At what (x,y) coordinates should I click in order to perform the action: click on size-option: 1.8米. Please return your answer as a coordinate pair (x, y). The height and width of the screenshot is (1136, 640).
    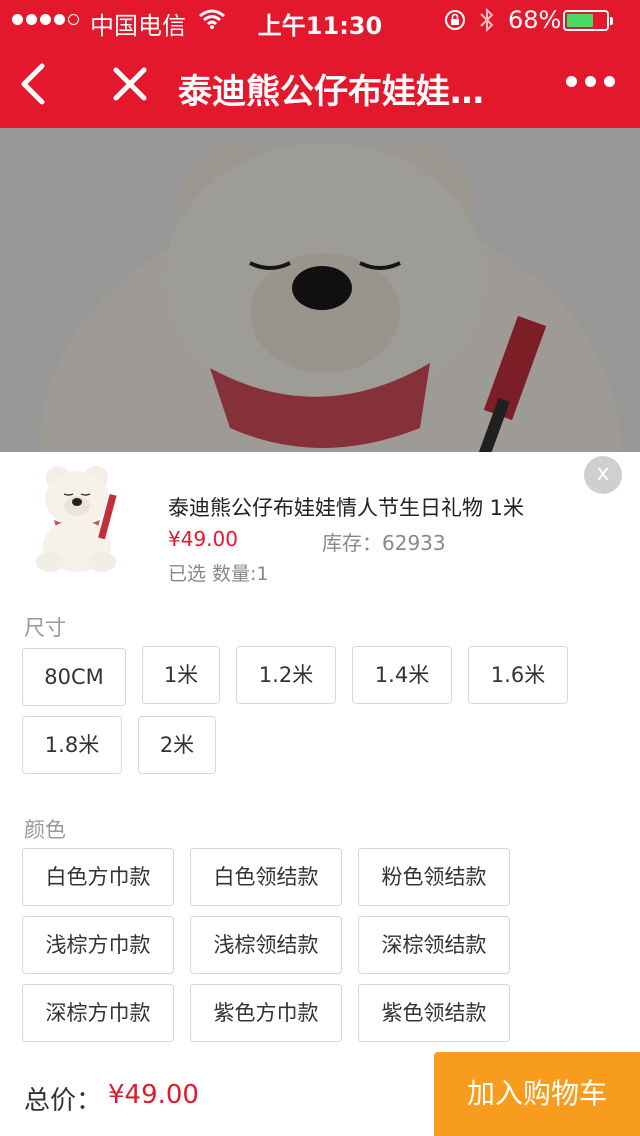
    Looking at the image, I should click on (72, 745).